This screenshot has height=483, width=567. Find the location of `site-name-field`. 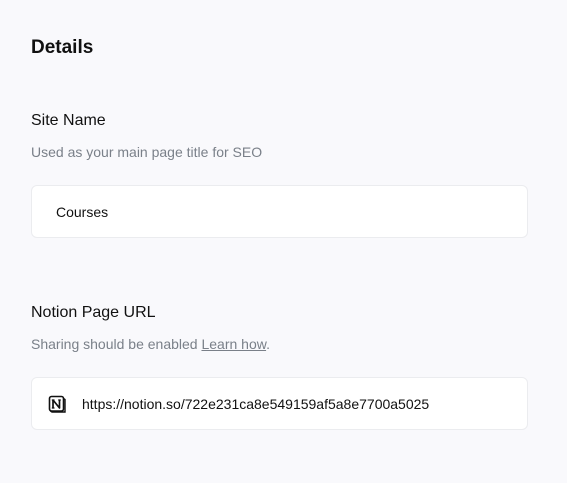

site-name-field is located at coordinates (279, 211).